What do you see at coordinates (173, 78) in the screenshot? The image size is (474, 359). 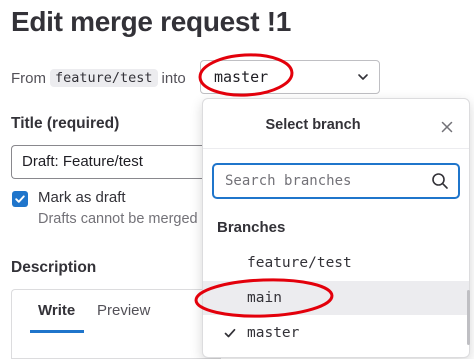 I see `into-label: into` at bounding box center [173, 78].